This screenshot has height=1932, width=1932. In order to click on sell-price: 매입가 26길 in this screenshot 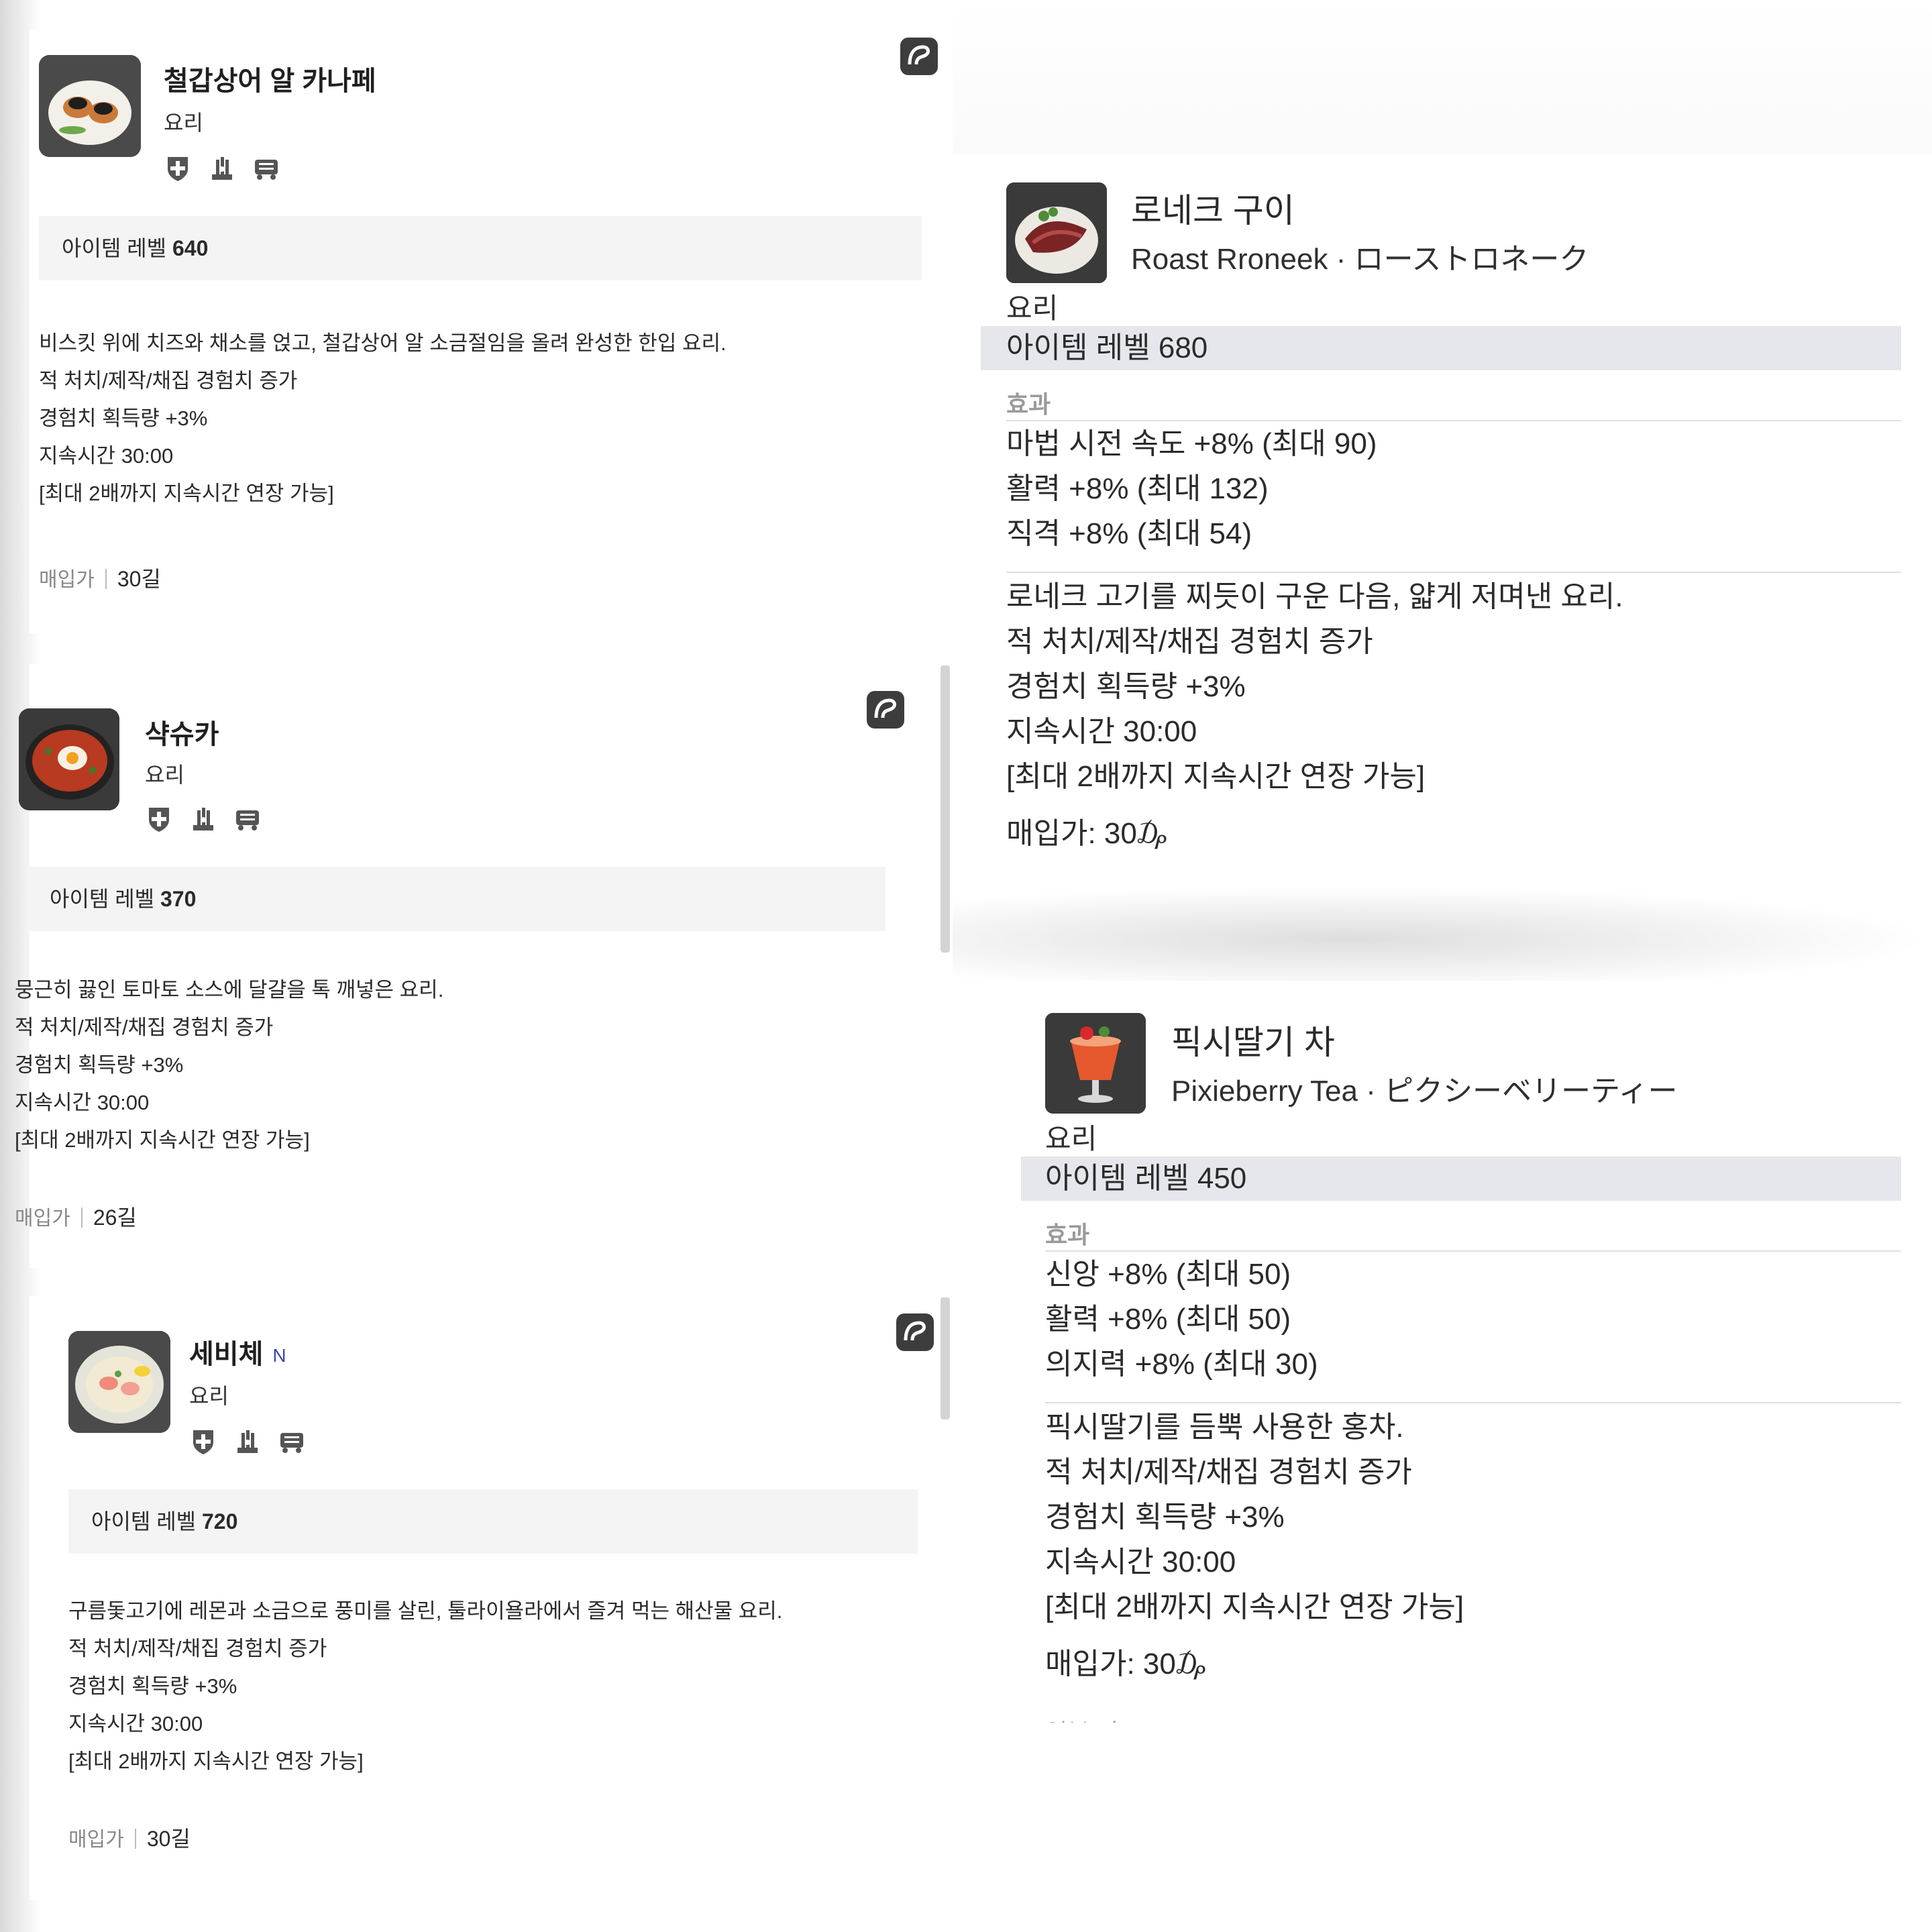, I will do `click(76, 1216)`.